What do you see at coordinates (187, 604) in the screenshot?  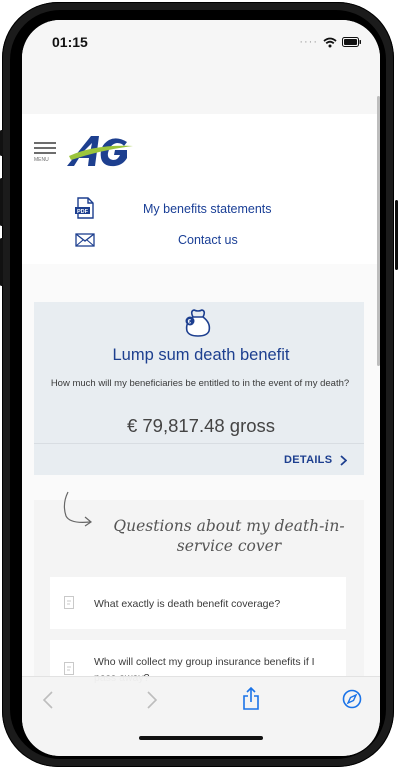 I see `faq-item-text: What exactly is death benefit coverage?` at bounding box center [187, 604].